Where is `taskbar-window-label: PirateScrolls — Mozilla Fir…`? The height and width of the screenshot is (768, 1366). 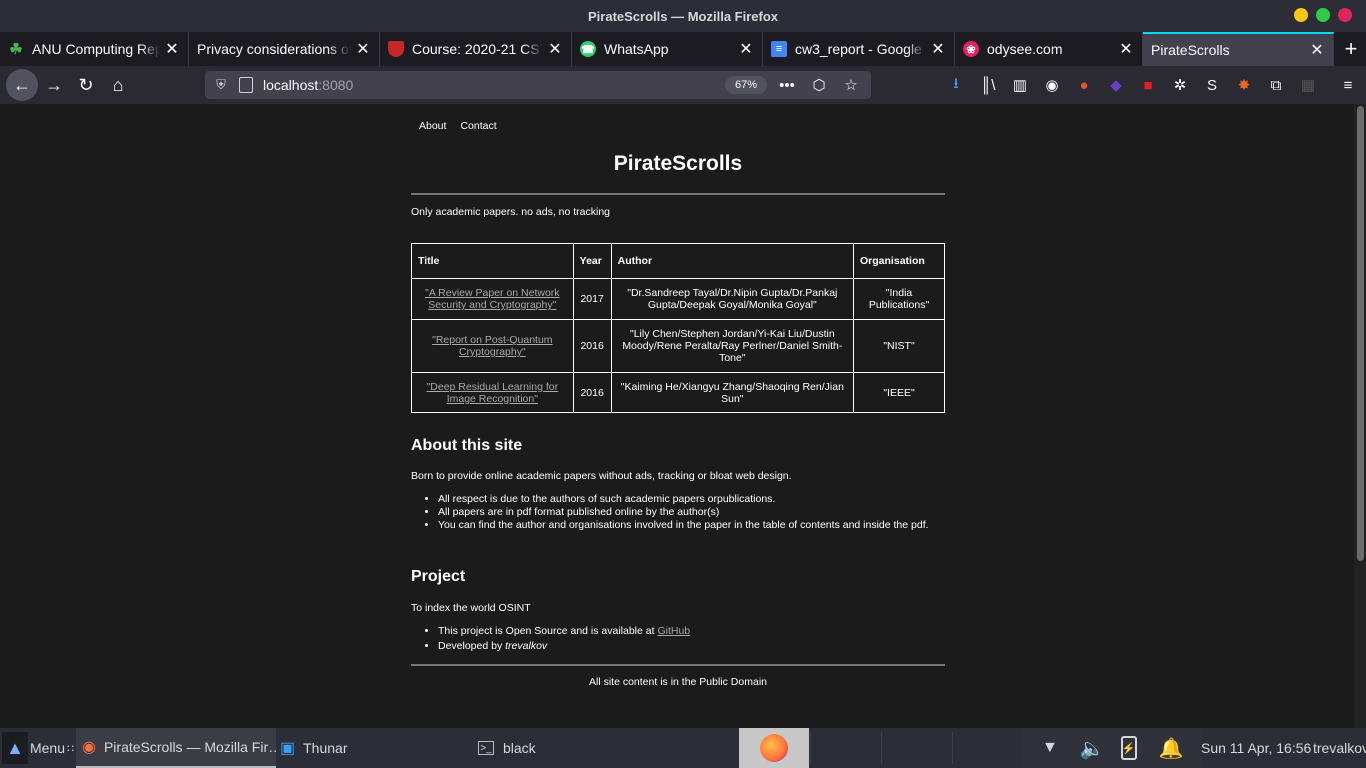 taskbar-window-label: PirateScrolls — Mozilla Fir… is located at coordinates (189, 747).